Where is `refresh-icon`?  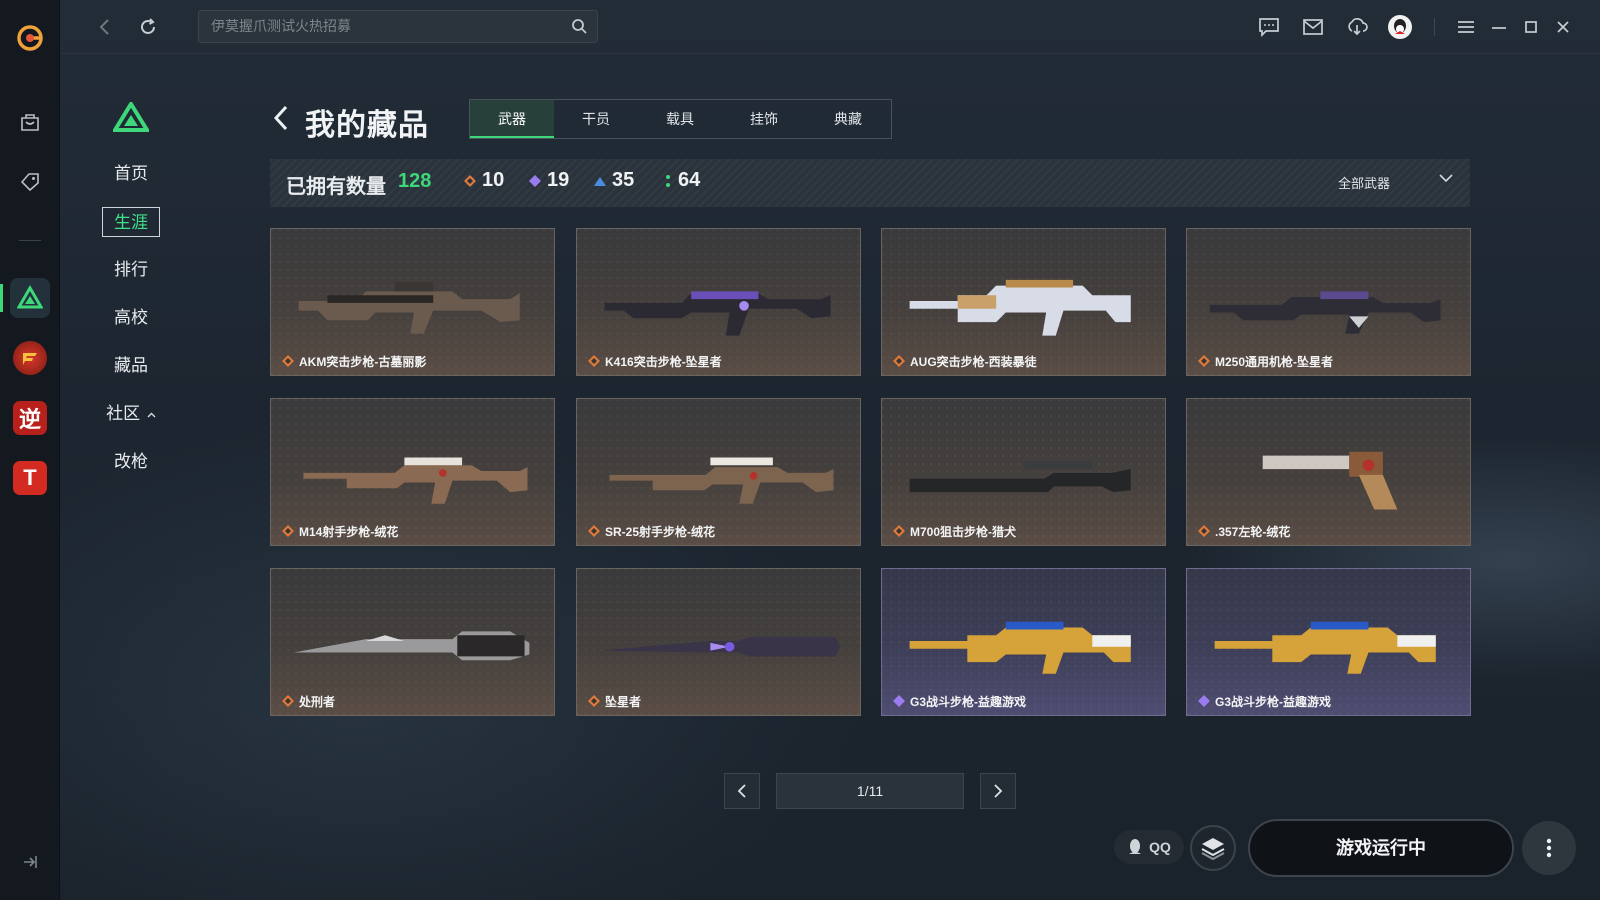
refresh-icon is located at coordinates (148, 27).